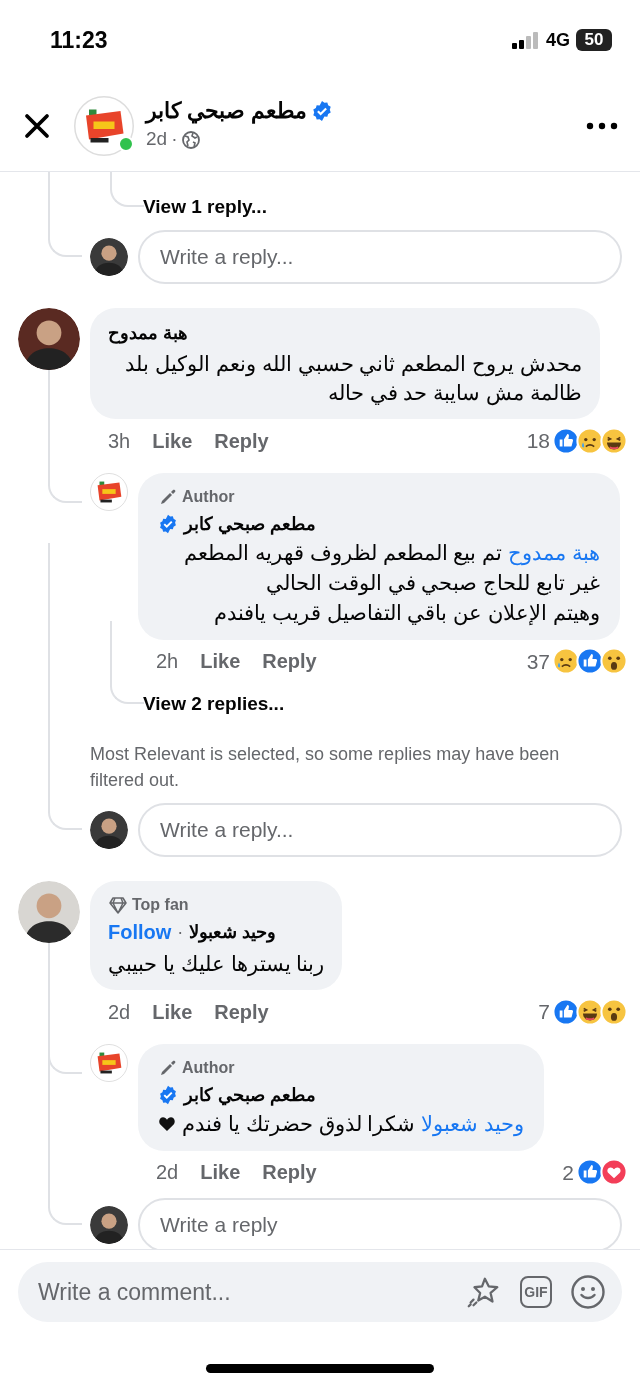  What do you see at coordinates (594, 40) in the screenshot?
I see `battery-level: 50` at bounding box center [594, 40].